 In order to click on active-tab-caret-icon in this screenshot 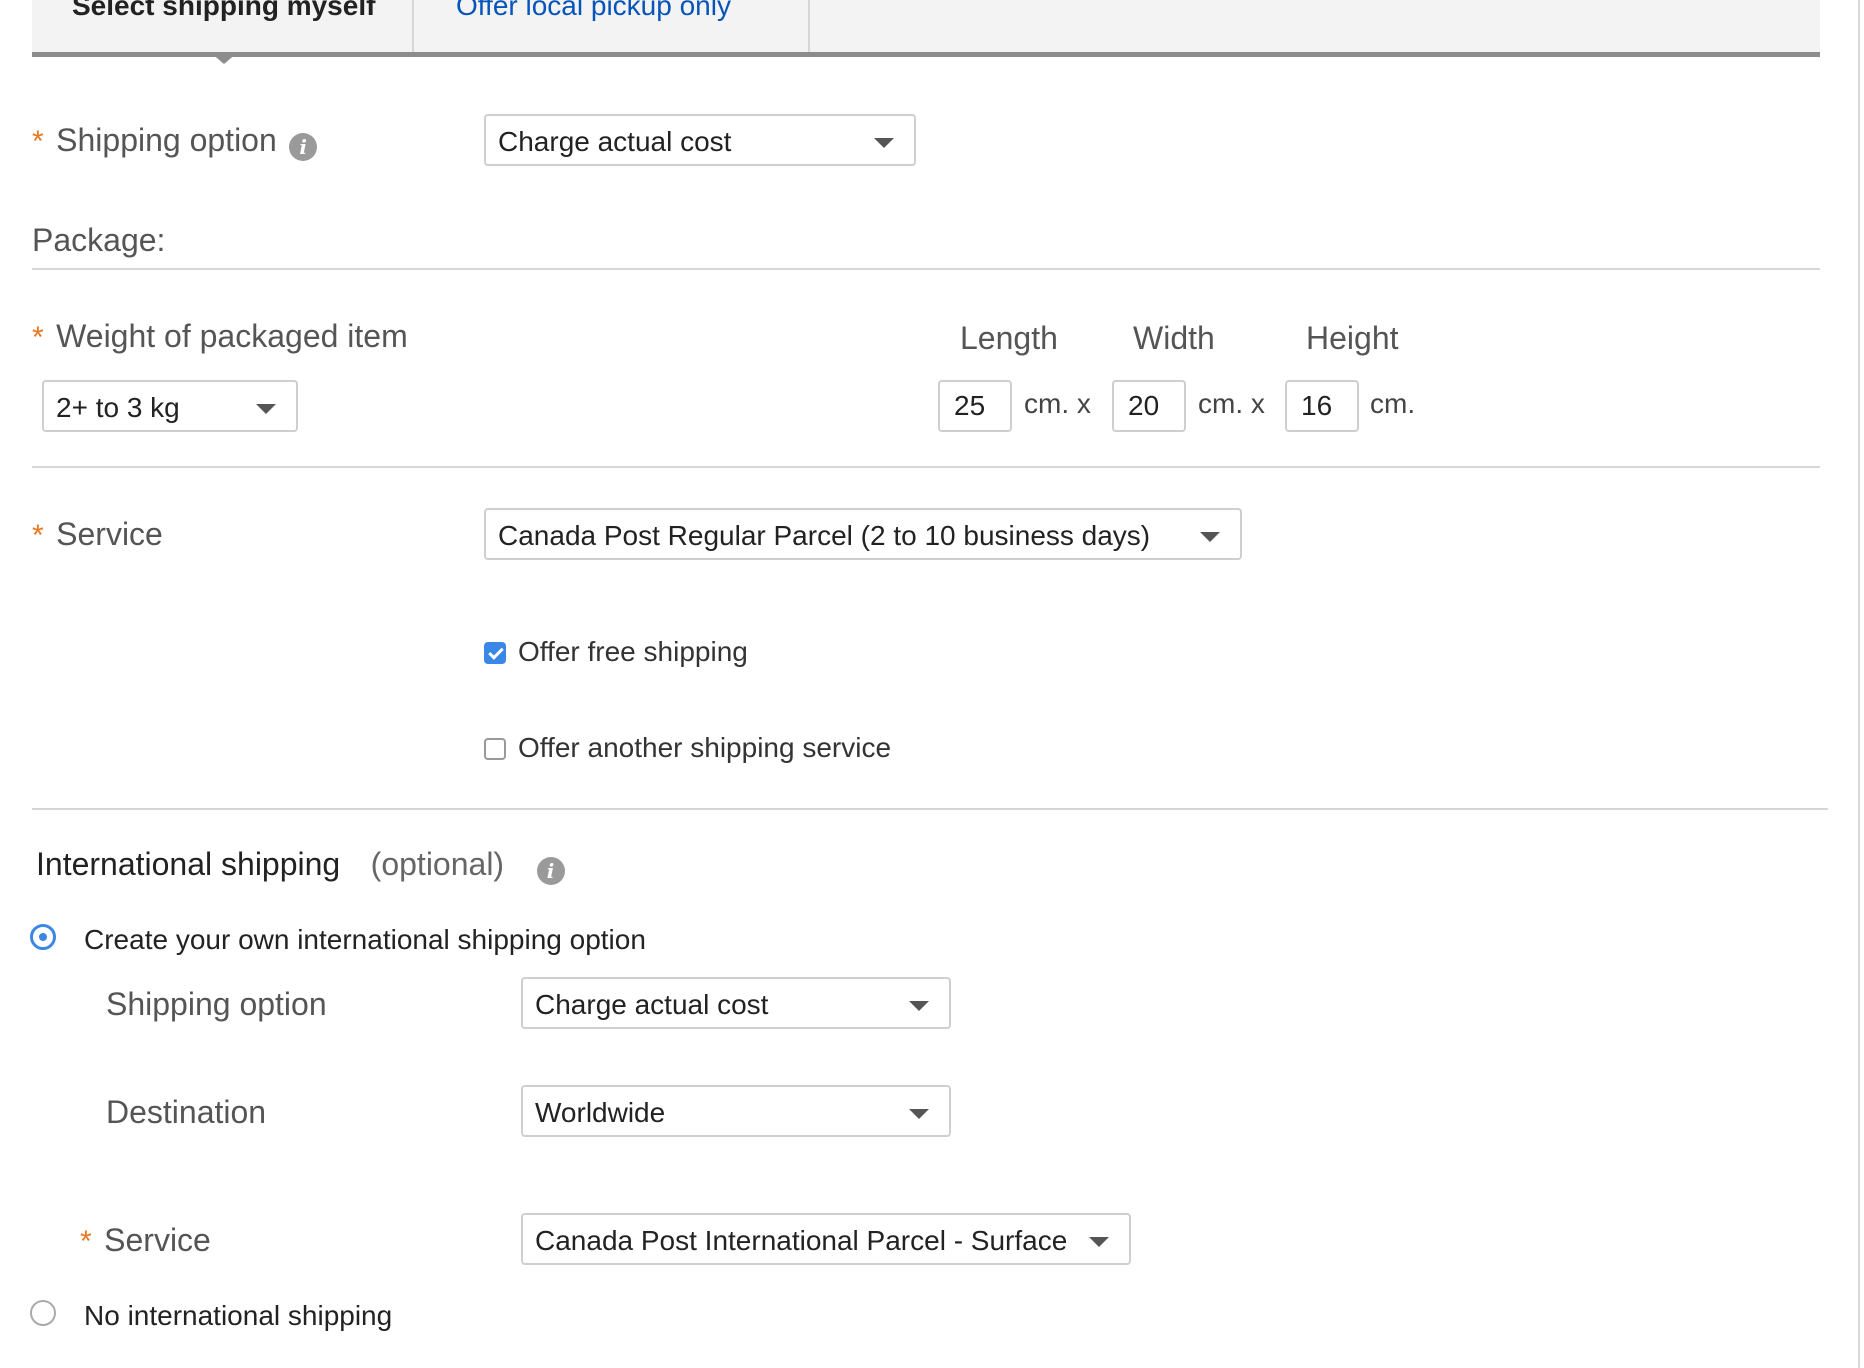, I will do `click(224, 58)`.